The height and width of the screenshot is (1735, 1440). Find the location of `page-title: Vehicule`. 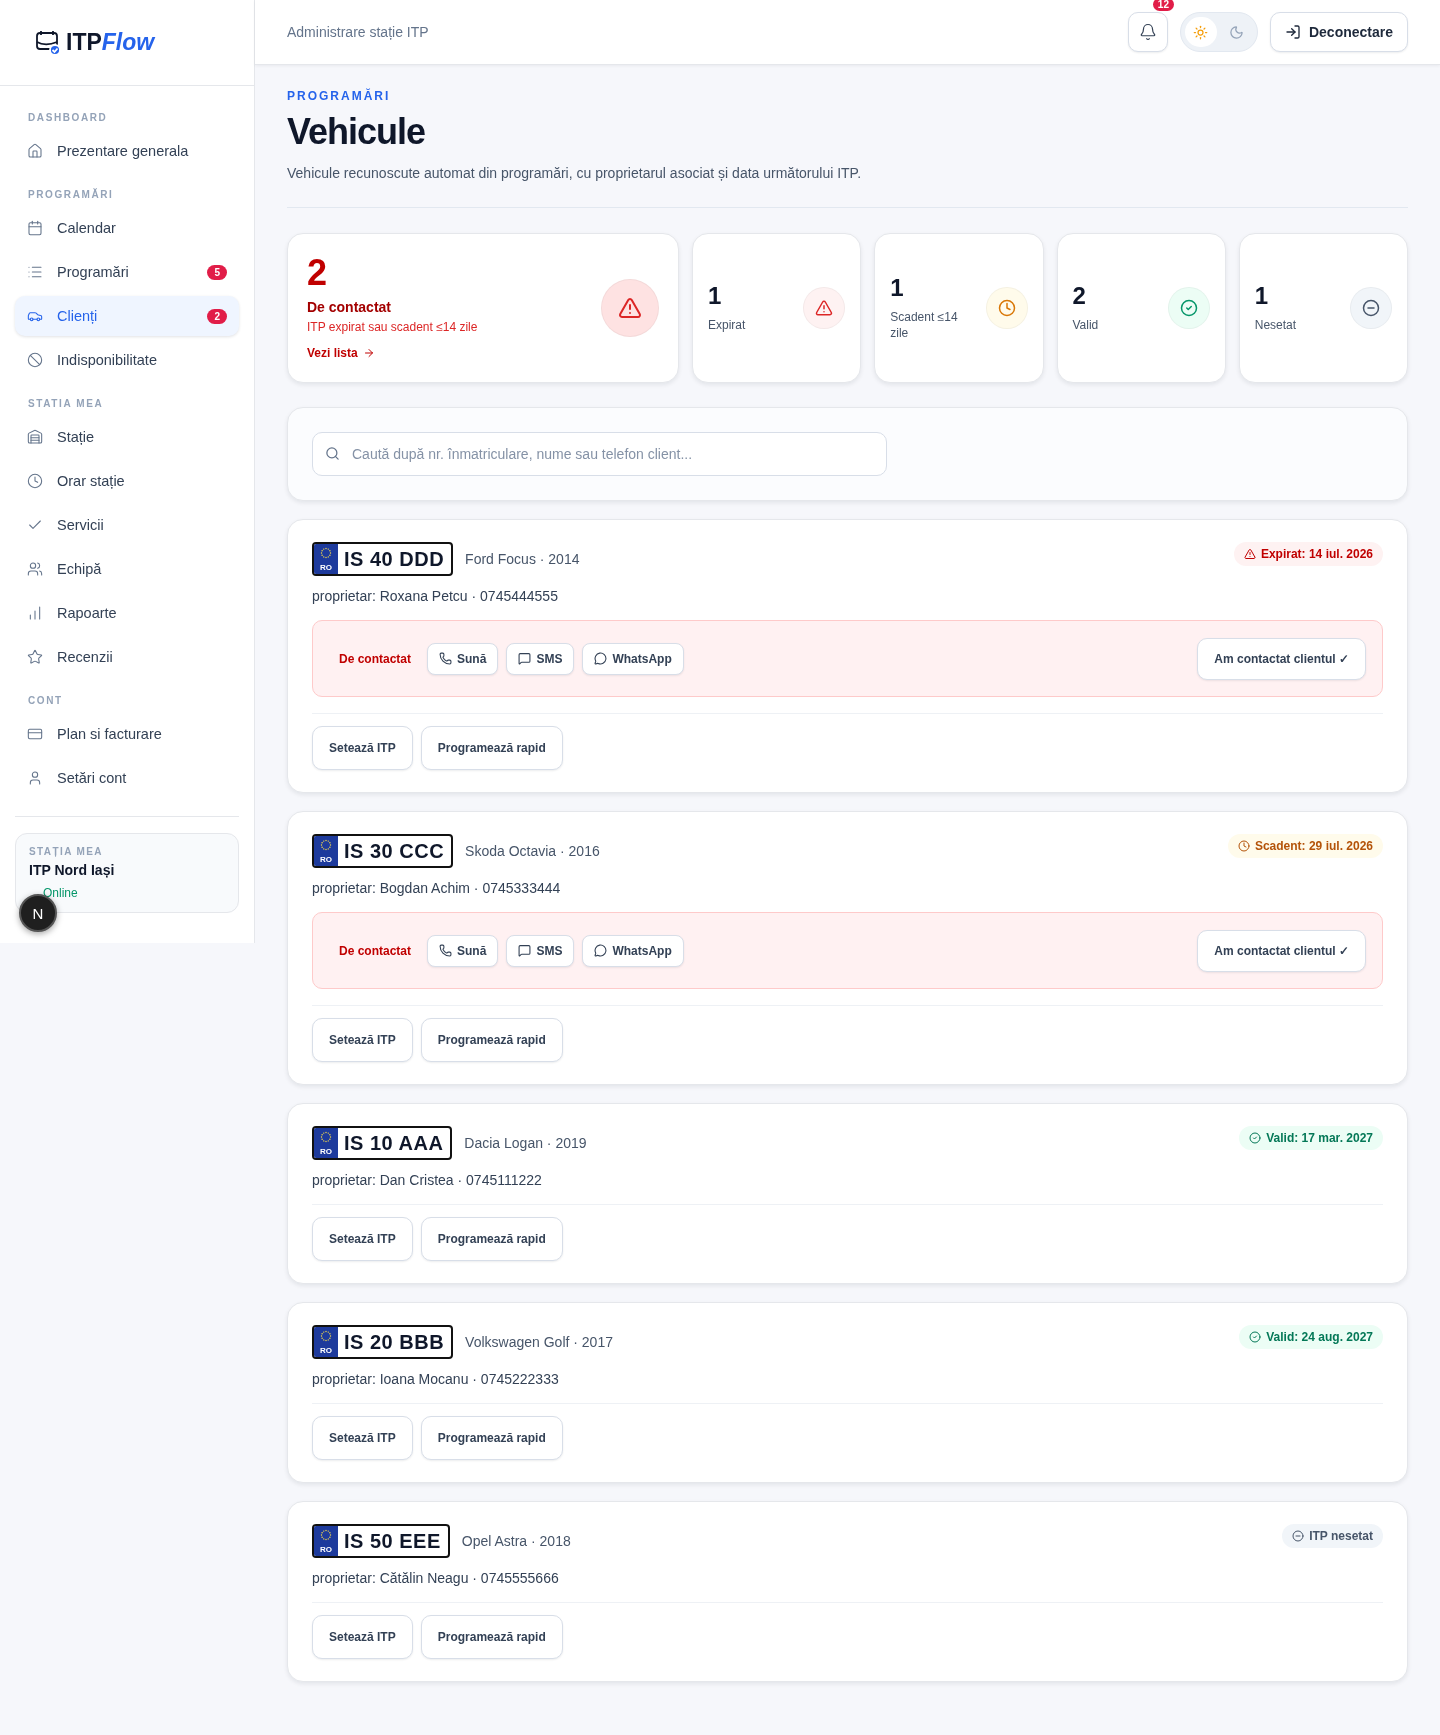

page-title: Vehicule is located at coordinates (357, 132).